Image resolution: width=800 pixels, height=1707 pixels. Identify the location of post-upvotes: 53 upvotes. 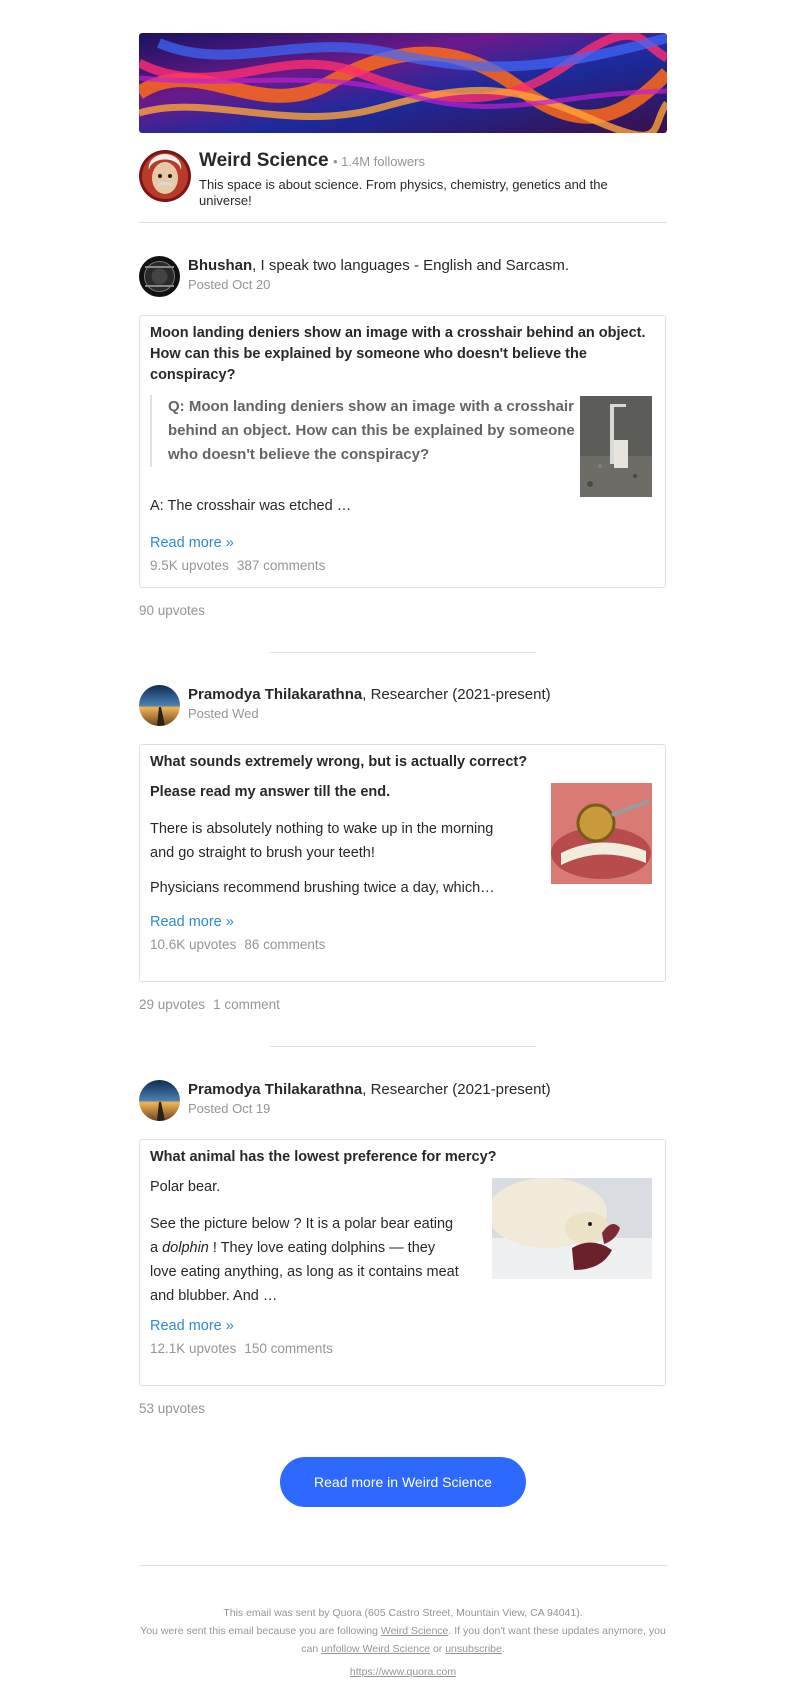
(172, 1408).